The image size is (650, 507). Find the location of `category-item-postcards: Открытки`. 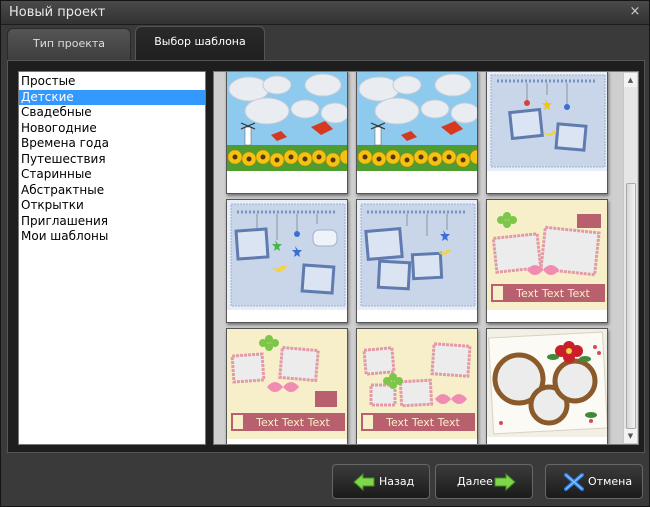

category-item-postcards: Открытки is located at coordinates (112, 206).